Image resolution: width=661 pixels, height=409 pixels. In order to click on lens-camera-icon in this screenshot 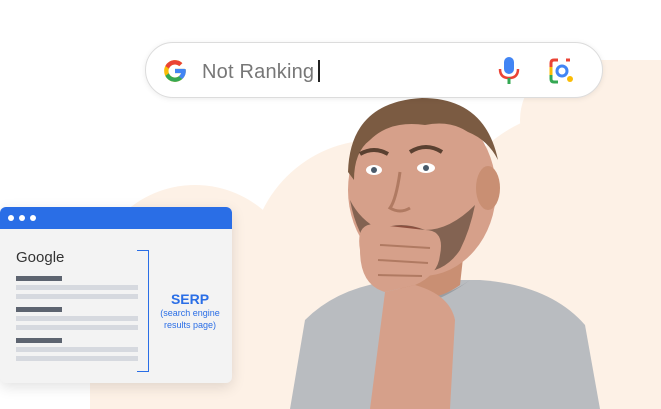, I will do `click(562, 71)`.